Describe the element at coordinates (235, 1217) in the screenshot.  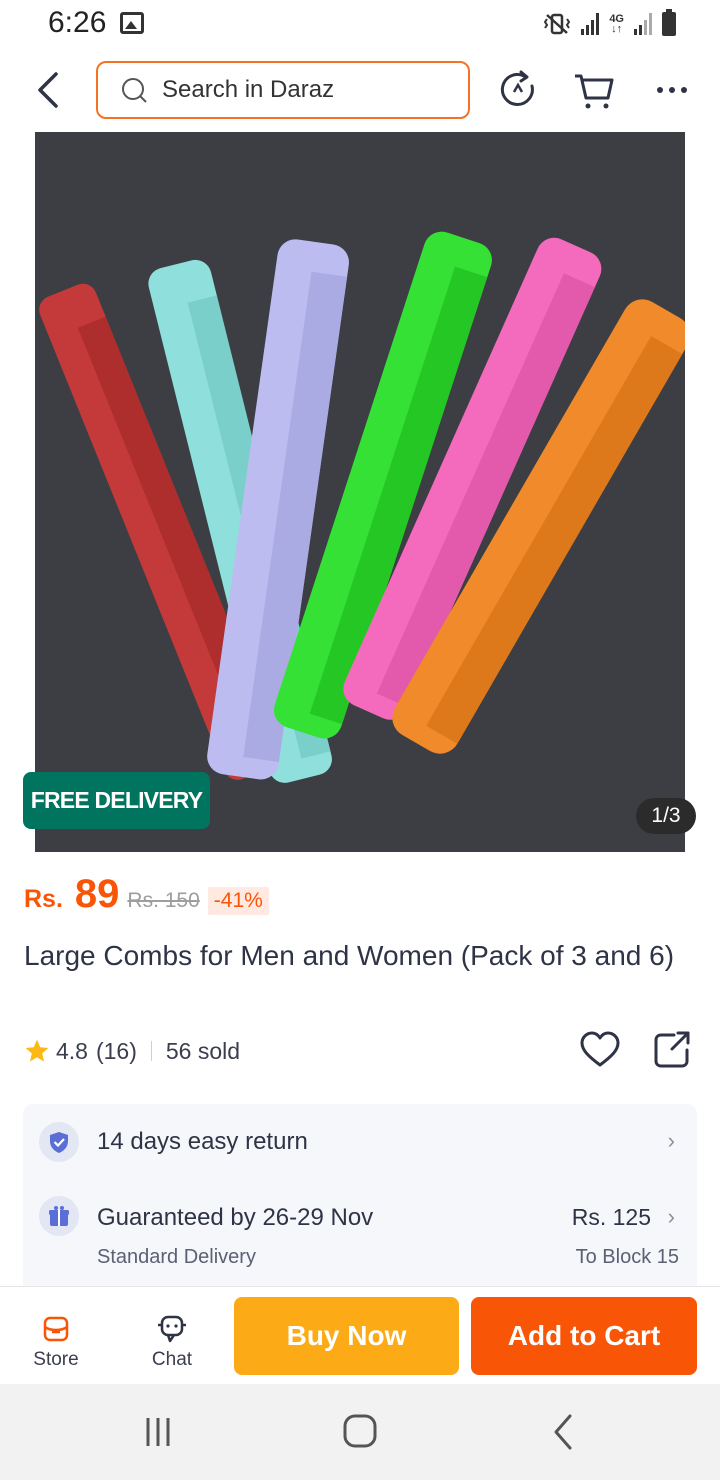
I see `delivery-guarantee-label: Guaranteed by 26-29 Nov` at that location.